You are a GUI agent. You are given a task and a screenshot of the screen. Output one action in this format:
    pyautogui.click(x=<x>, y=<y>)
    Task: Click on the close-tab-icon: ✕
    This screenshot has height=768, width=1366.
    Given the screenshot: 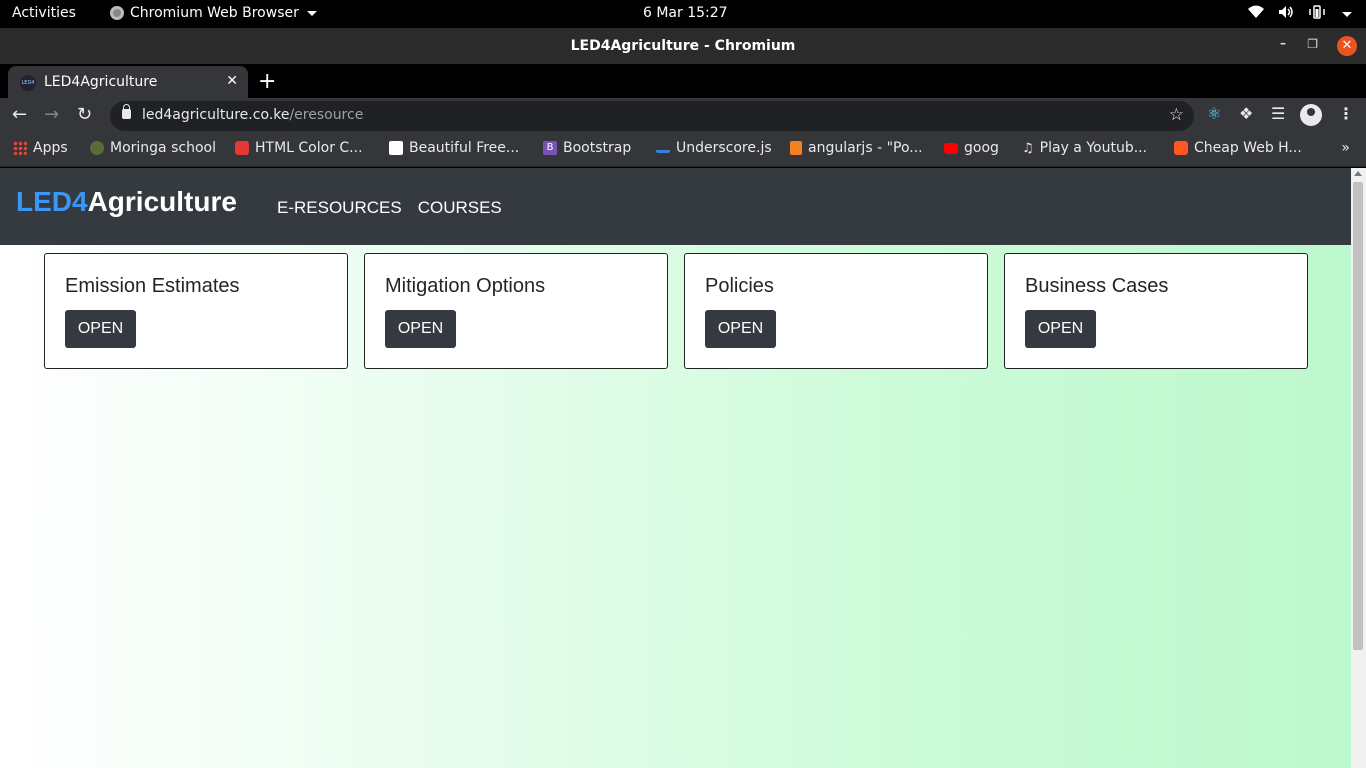 What is the action you would take?
    pyautogui.click(x=232, y=81)
    